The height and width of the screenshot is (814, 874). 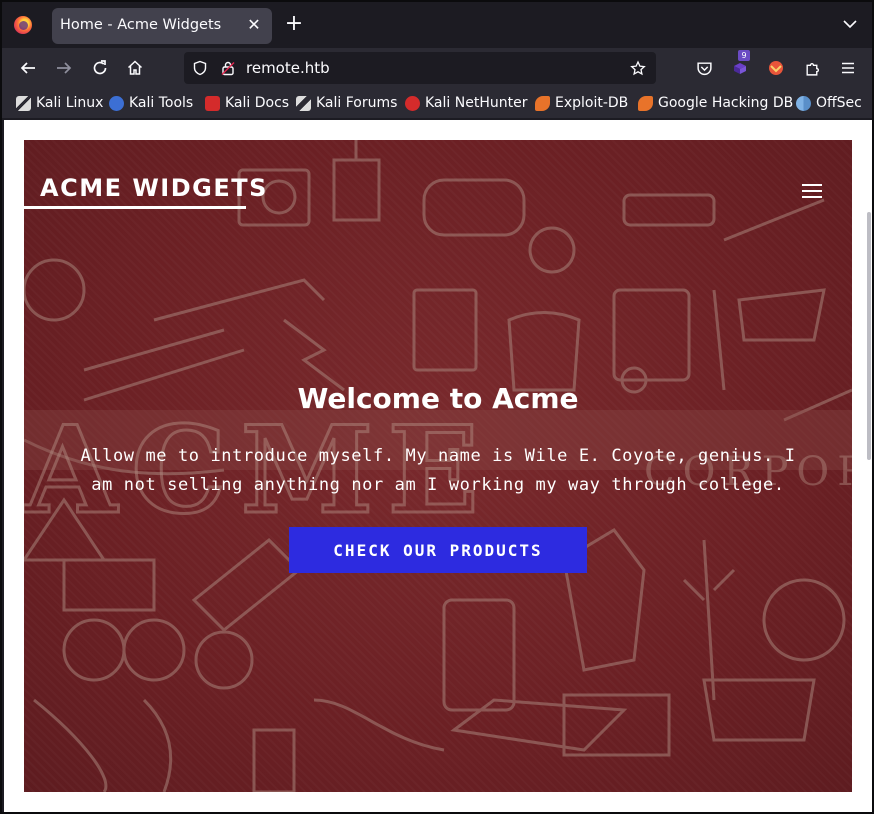 What do you see at coordinates (200, 68) in the screenshot?
I see `tracking-shield-icon` at bounding box center [200, 68].